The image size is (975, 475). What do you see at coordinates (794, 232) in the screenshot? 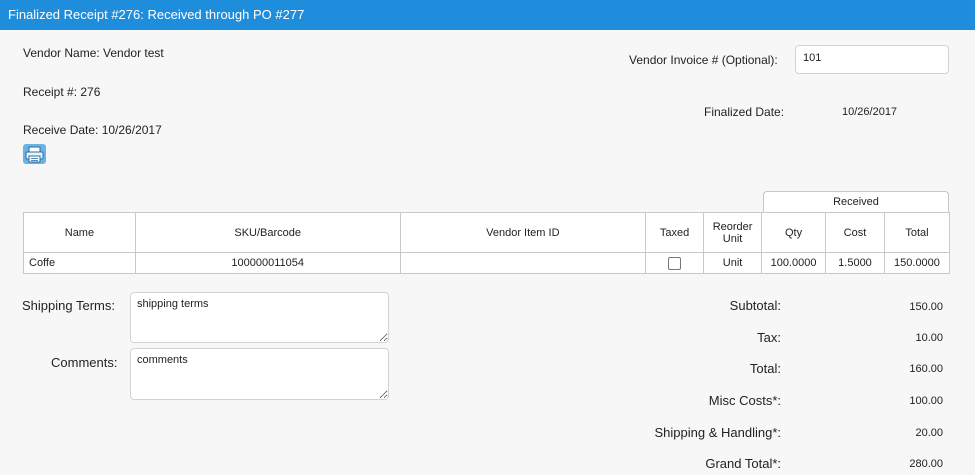
I see `col-header-qty: Qty` at bounding box center [794, 232].